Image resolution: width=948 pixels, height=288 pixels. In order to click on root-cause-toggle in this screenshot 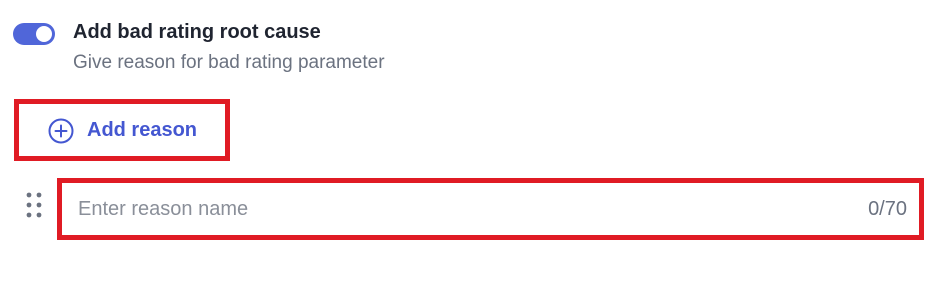, I will do `click(34, 34)`.